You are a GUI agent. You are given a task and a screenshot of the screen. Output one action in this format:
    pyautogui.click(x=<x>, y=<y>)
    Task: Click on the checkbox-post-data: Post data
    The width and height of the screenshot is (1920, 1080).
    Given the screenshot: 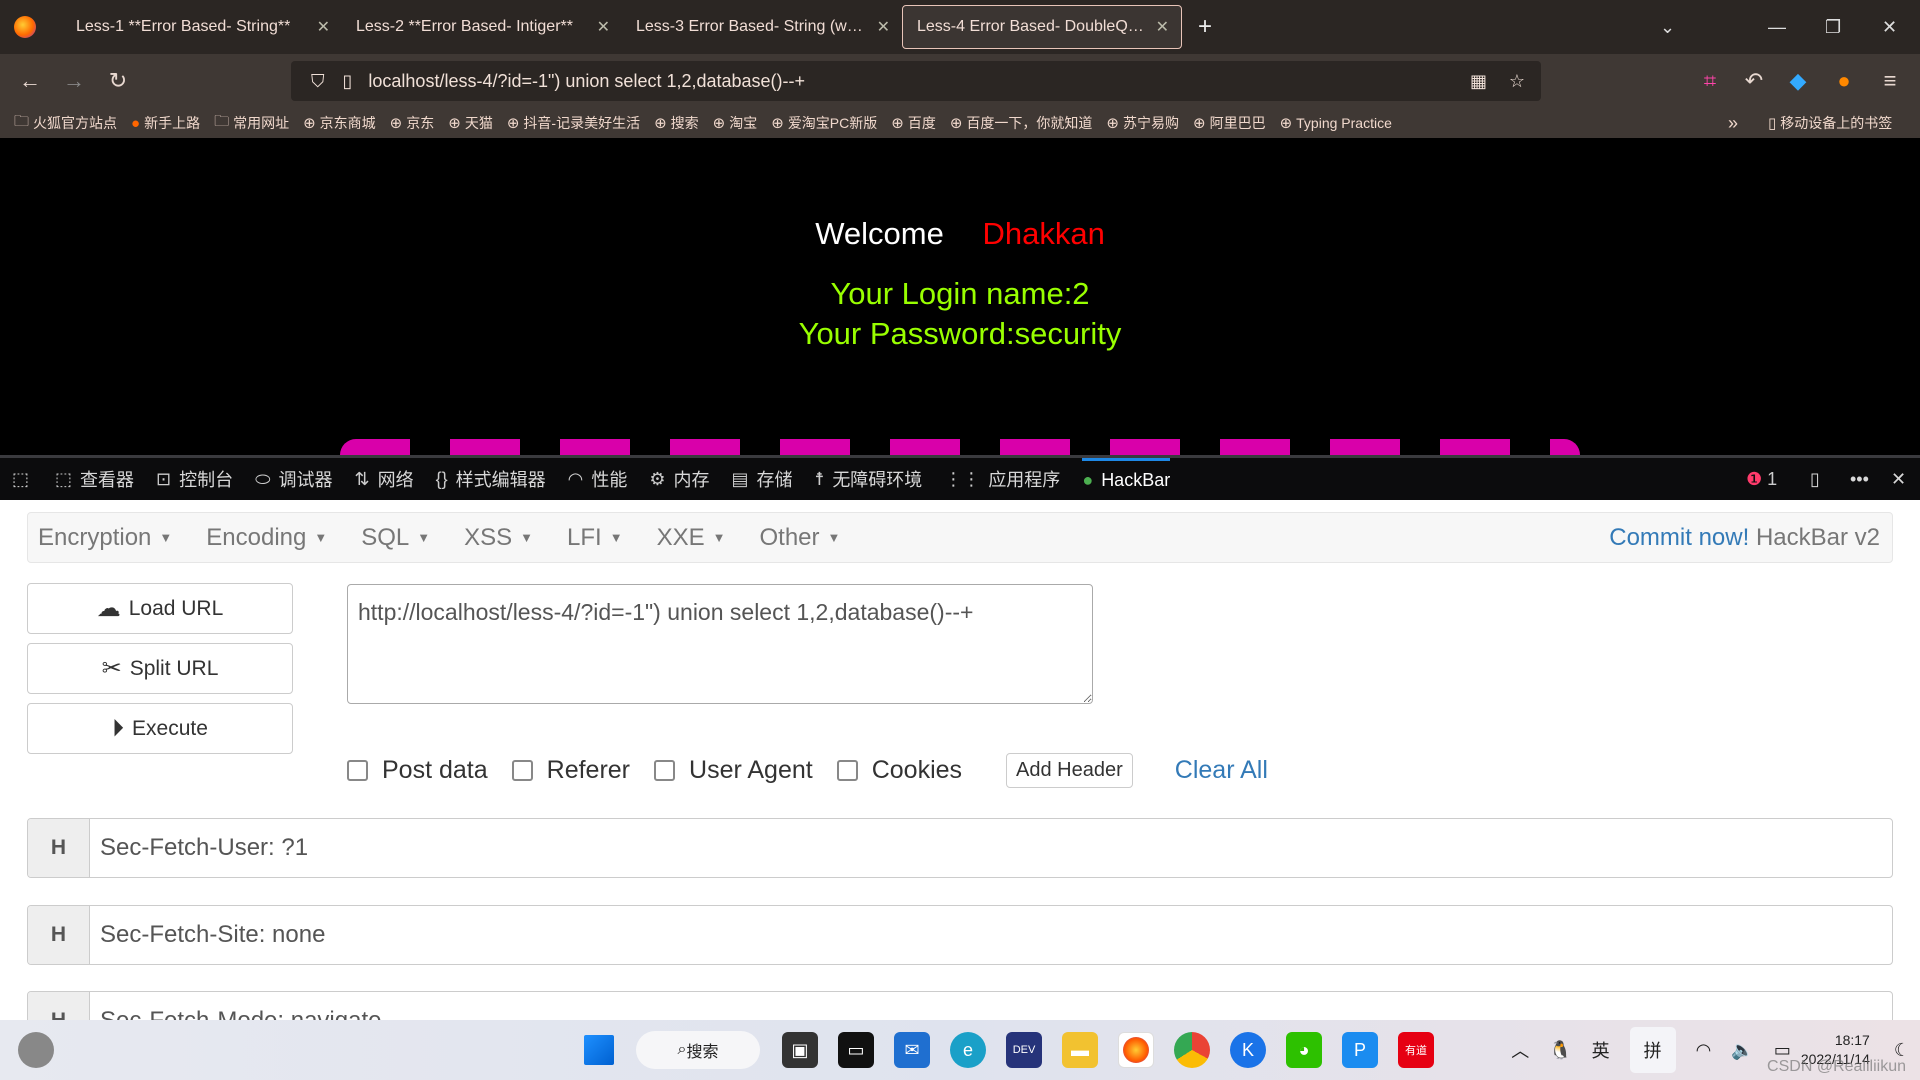 What is the action you would take?
    pyautogui.click(x=417, y=770)
    